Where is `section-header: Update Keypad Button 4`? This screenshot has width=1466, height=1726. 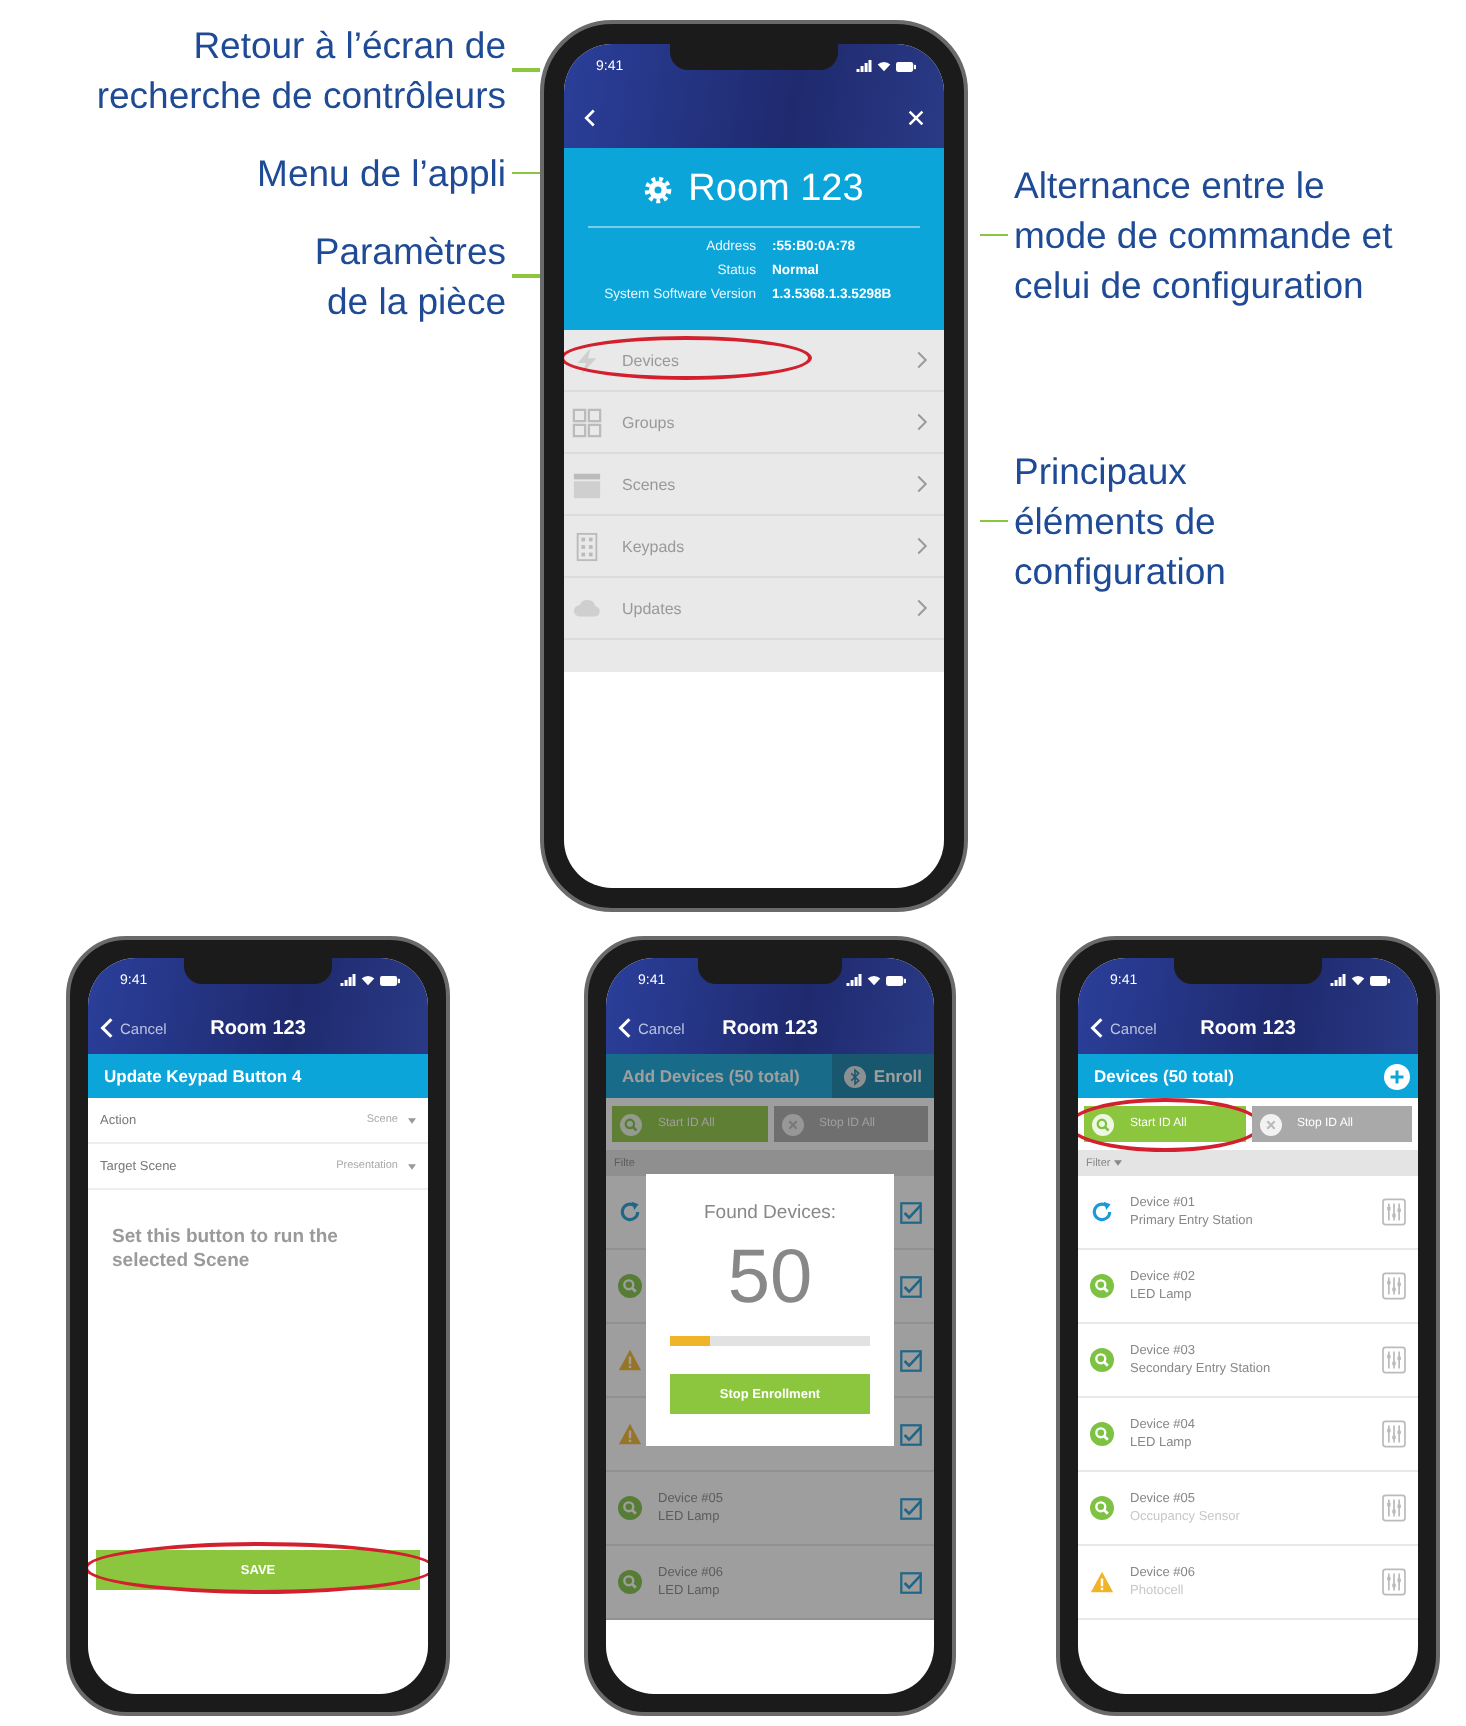 section-header: Update Keypad Button 4 is located at coordinates (258, 1076).